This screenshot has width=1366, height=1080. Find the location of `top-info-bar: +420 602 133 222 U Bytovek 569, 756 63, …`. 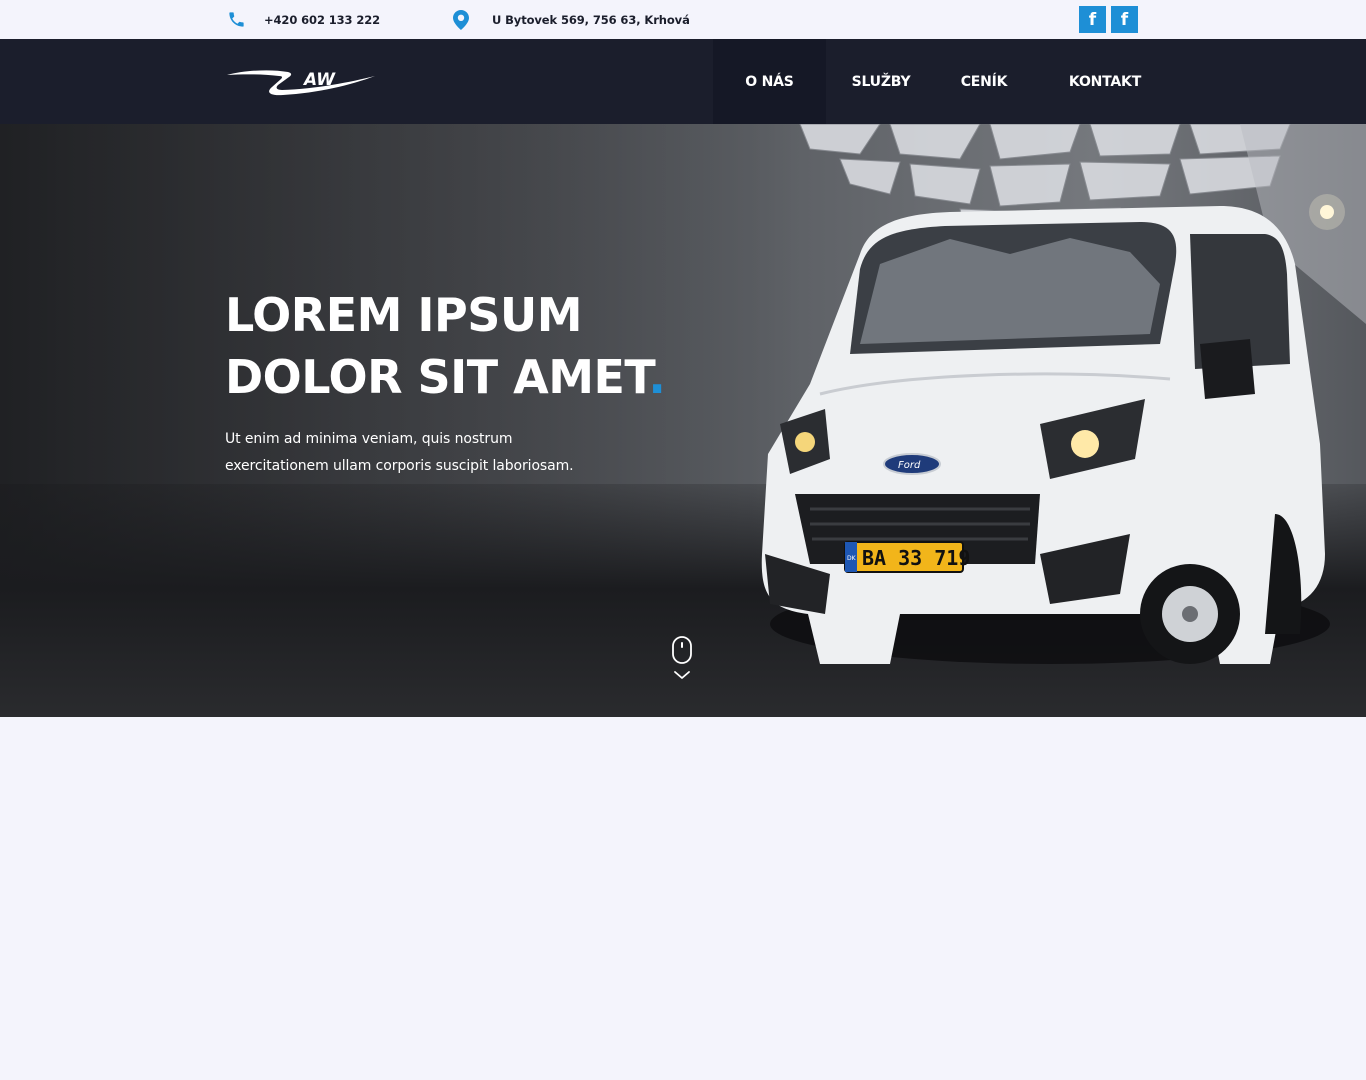

top-info-bar: +420 602 133 222 U Bytovek 569, 756 63, … is located at coordinates (683, 19).